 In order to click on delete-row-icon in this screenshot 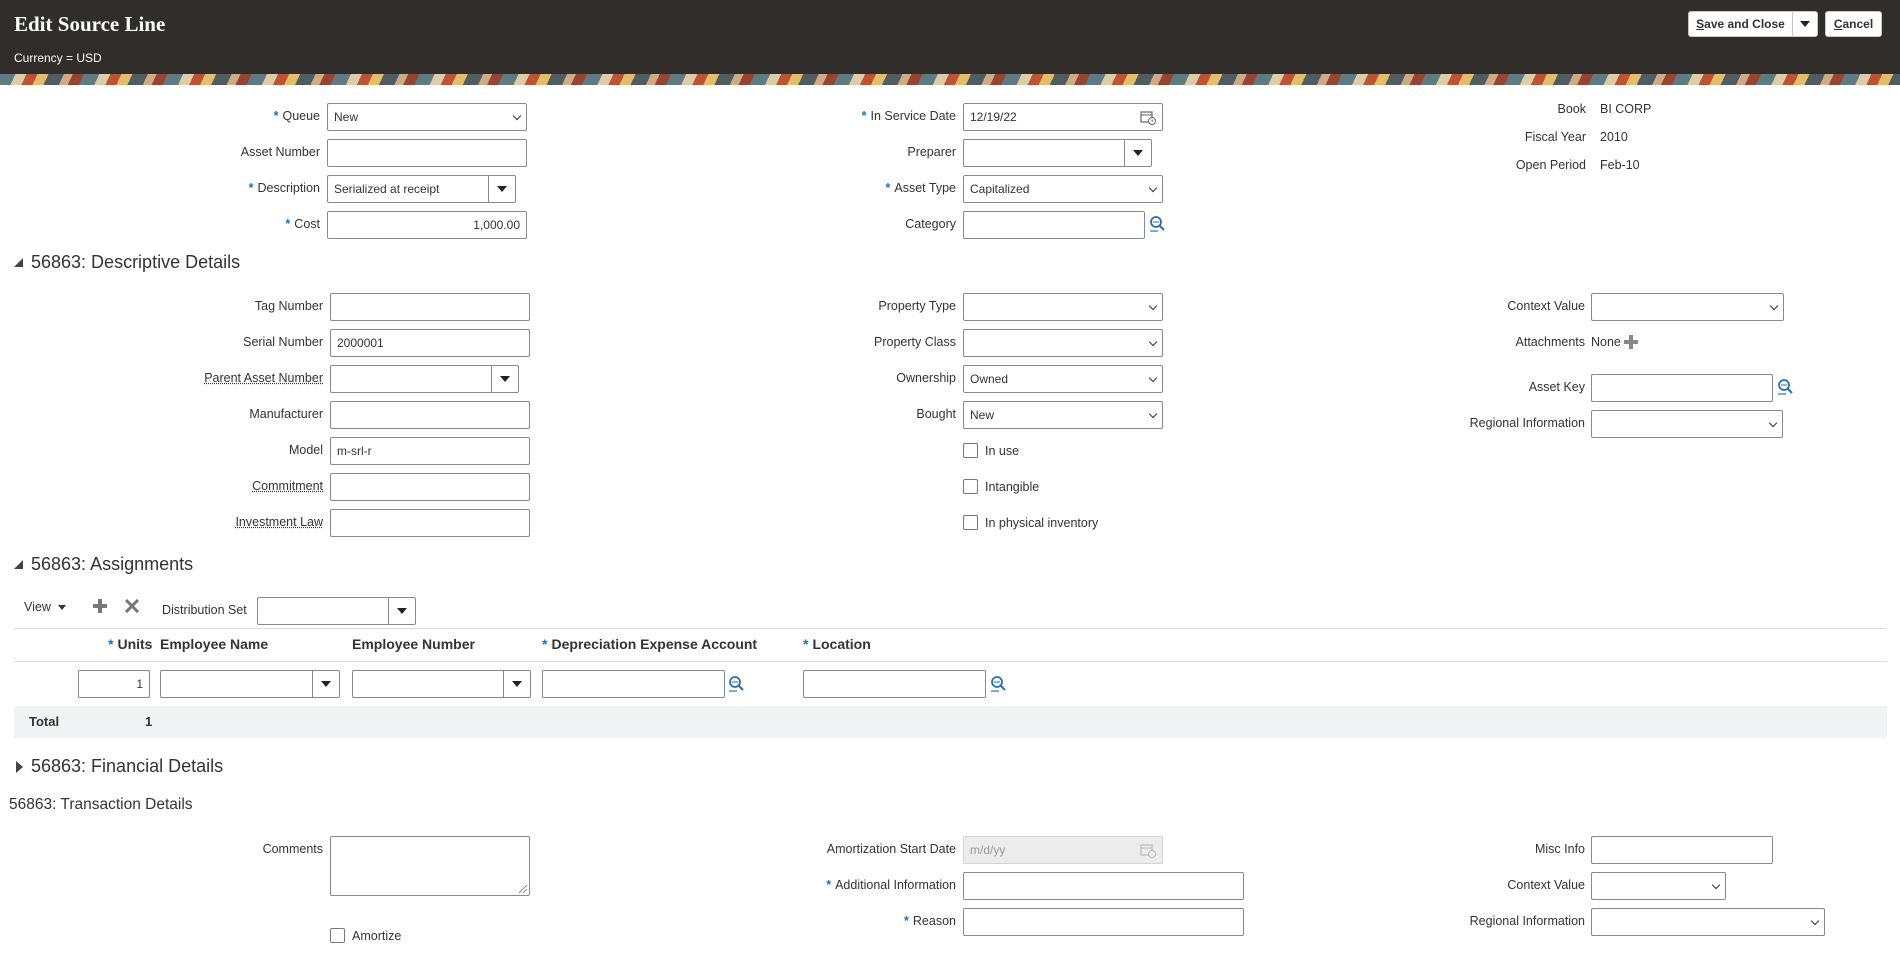, I will do `click(132, 606)`.